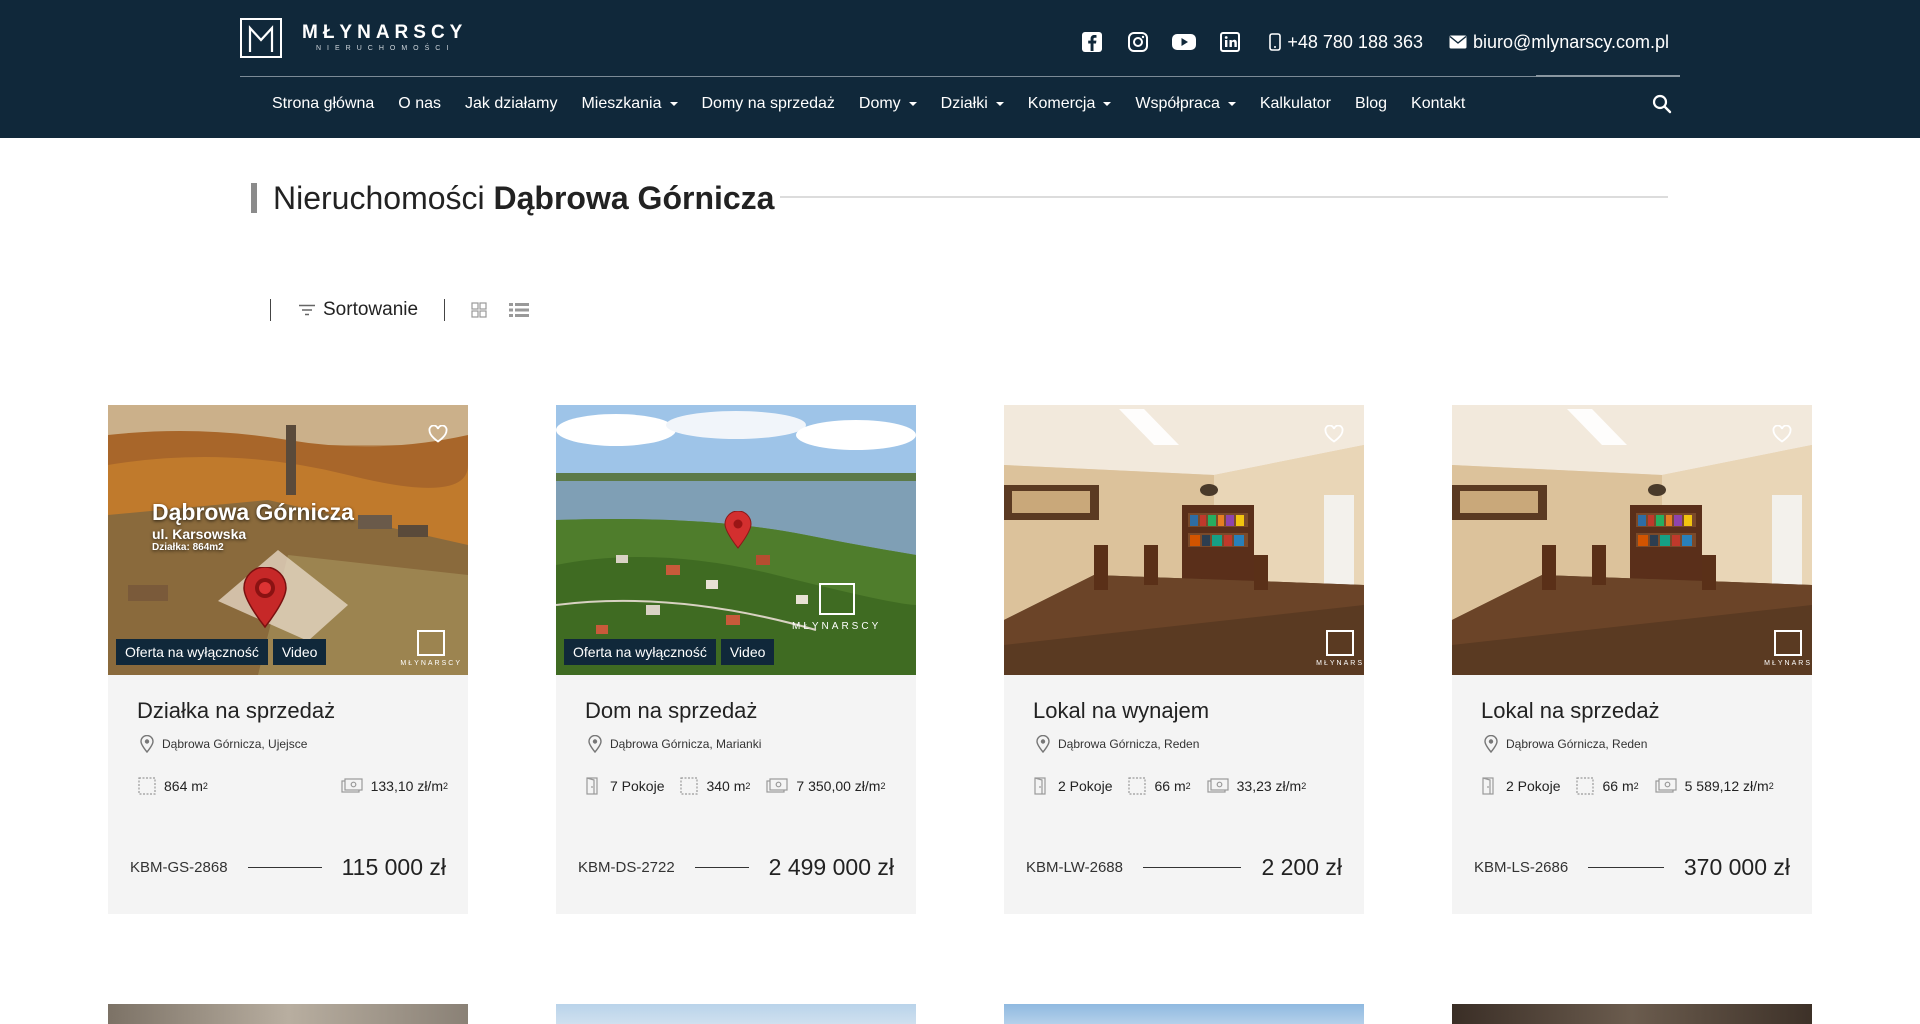 The image size is (1920, 1024). I want to click on listing-price: 2 200 zł, so click(1301, 866).